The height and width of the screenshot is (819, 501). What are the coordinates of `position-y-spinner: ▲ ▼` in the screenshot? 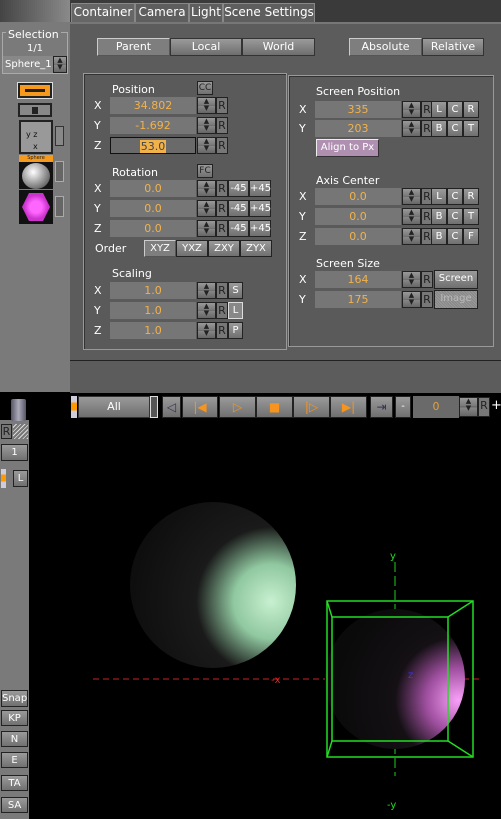 It's located at (206, 125).